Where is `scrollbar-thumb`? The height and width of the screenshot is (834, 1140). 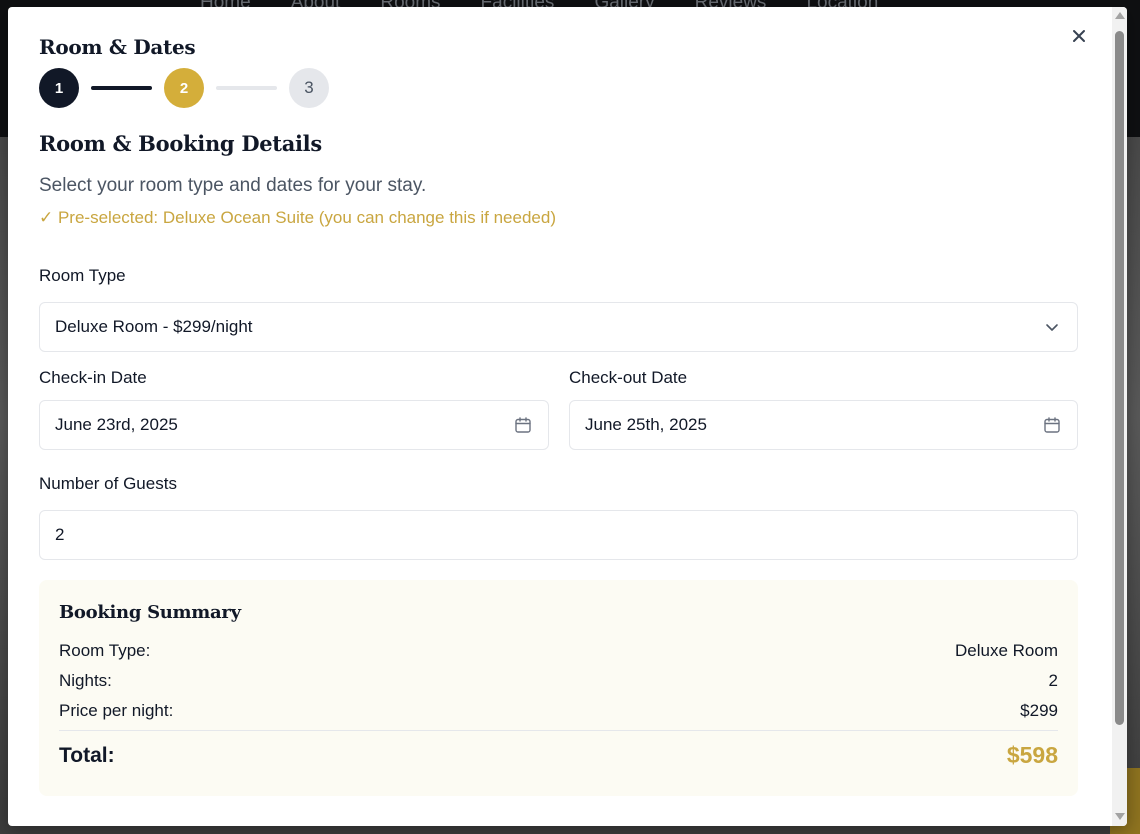 scrollbar-thumb is located at coordinates (1119, 378).